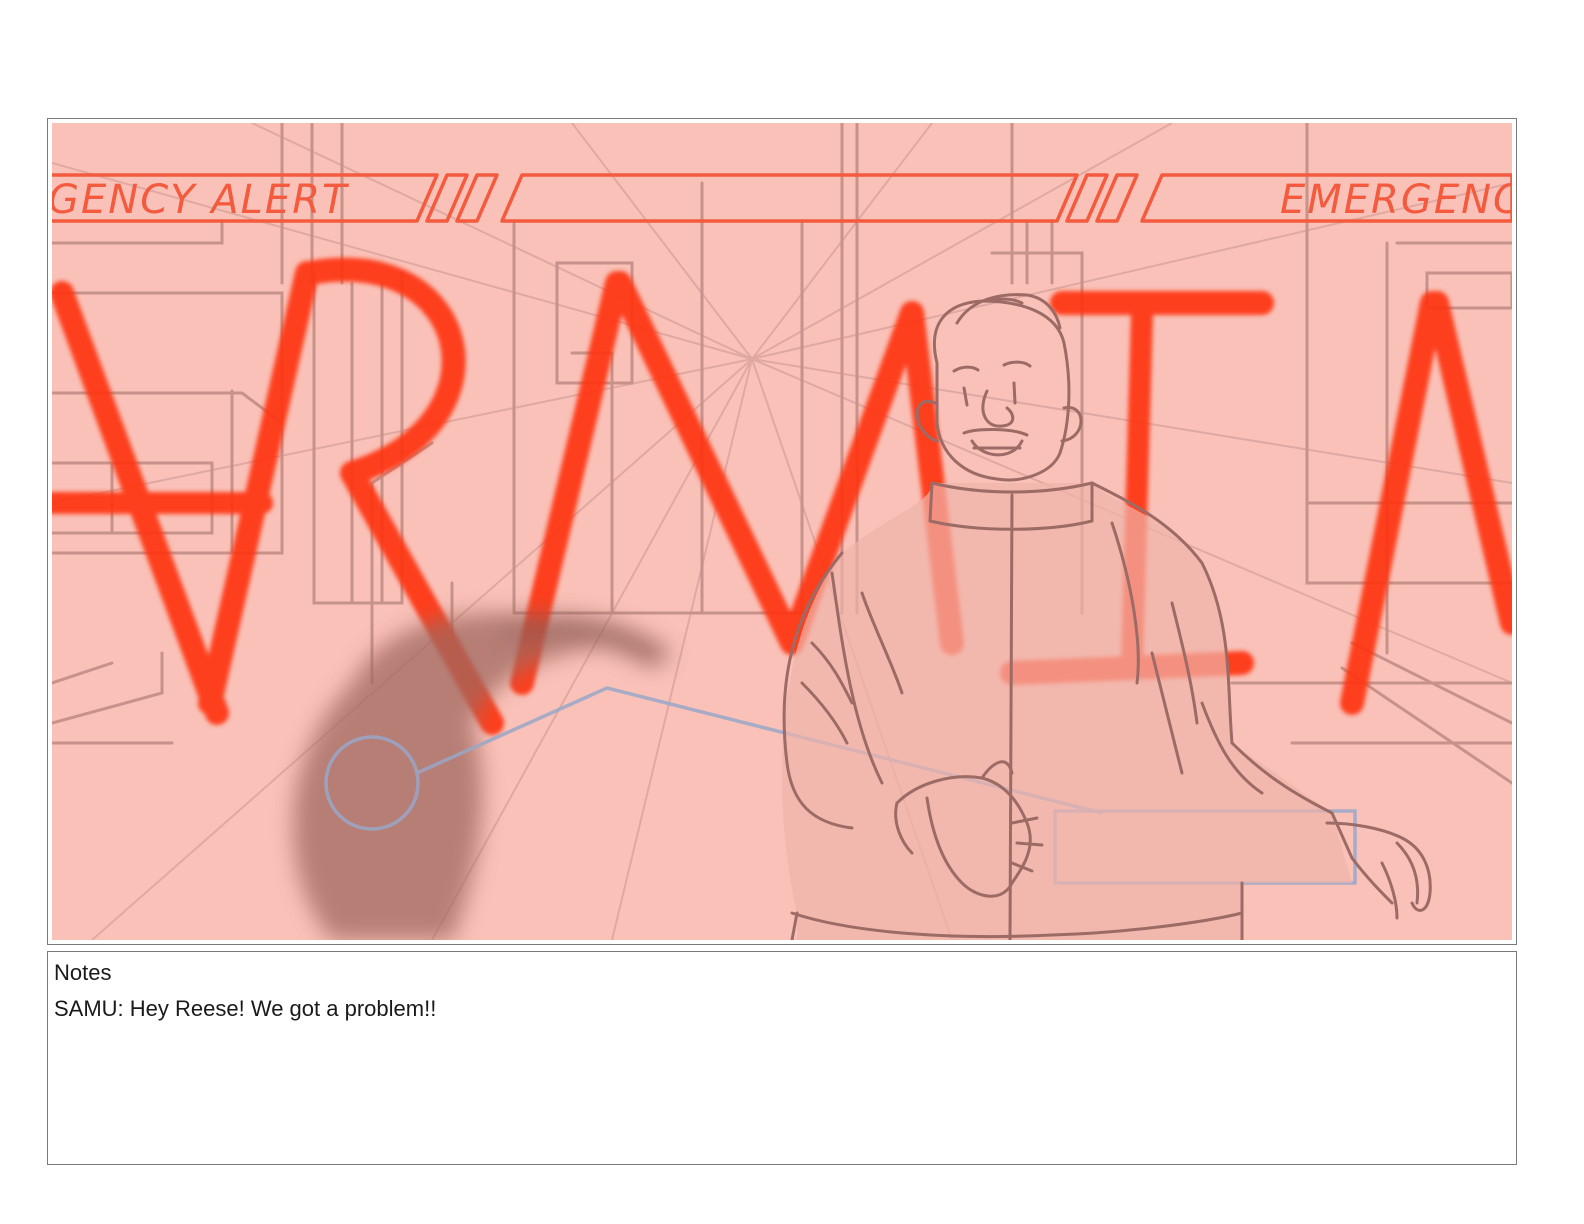 This screenshot has width=1584, height=1224. Describe the element at coordinates (1396, 200) in the screenshot. I see `banner-text-right: EMERGENC` at that location.